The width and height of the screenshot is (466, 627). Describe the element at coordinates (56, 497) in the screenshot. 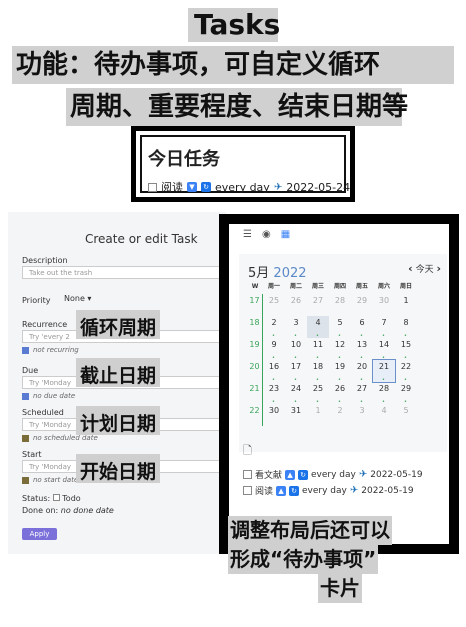

I see `status-checkbox` at that location.